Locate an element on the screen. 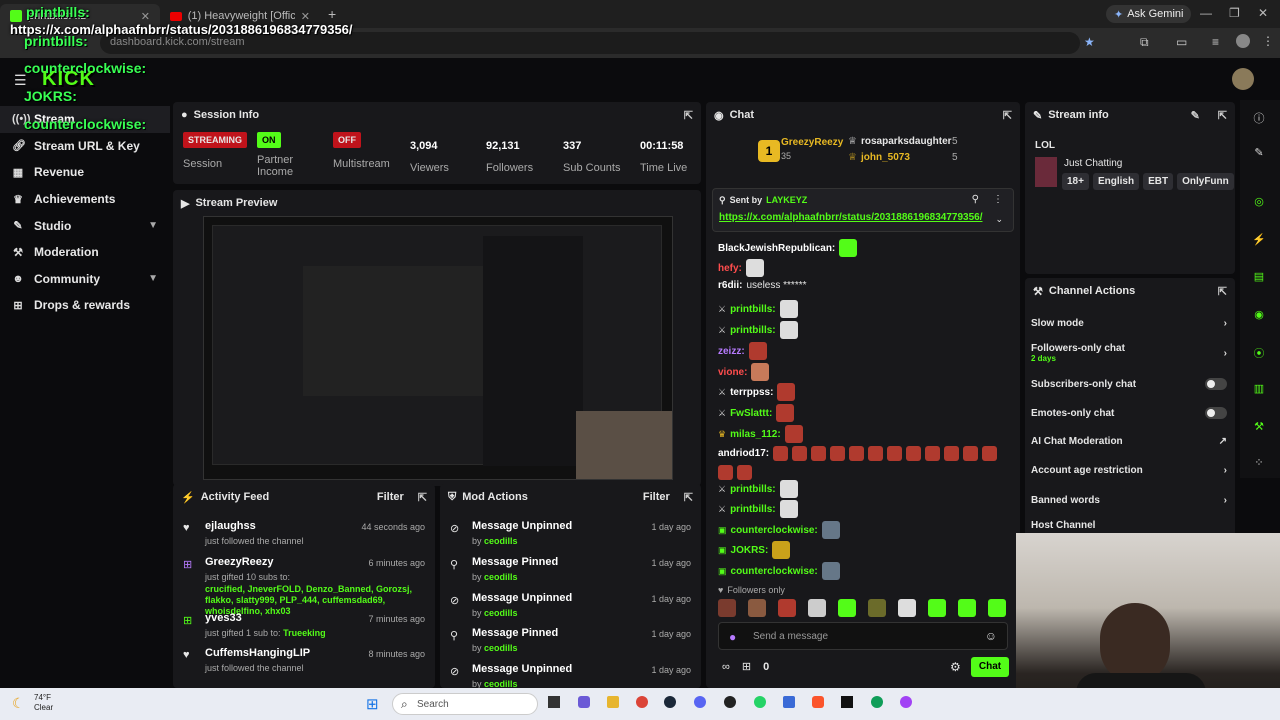 The image size is (1280, 720). chrome-icon is located at coordinates (642, 702).